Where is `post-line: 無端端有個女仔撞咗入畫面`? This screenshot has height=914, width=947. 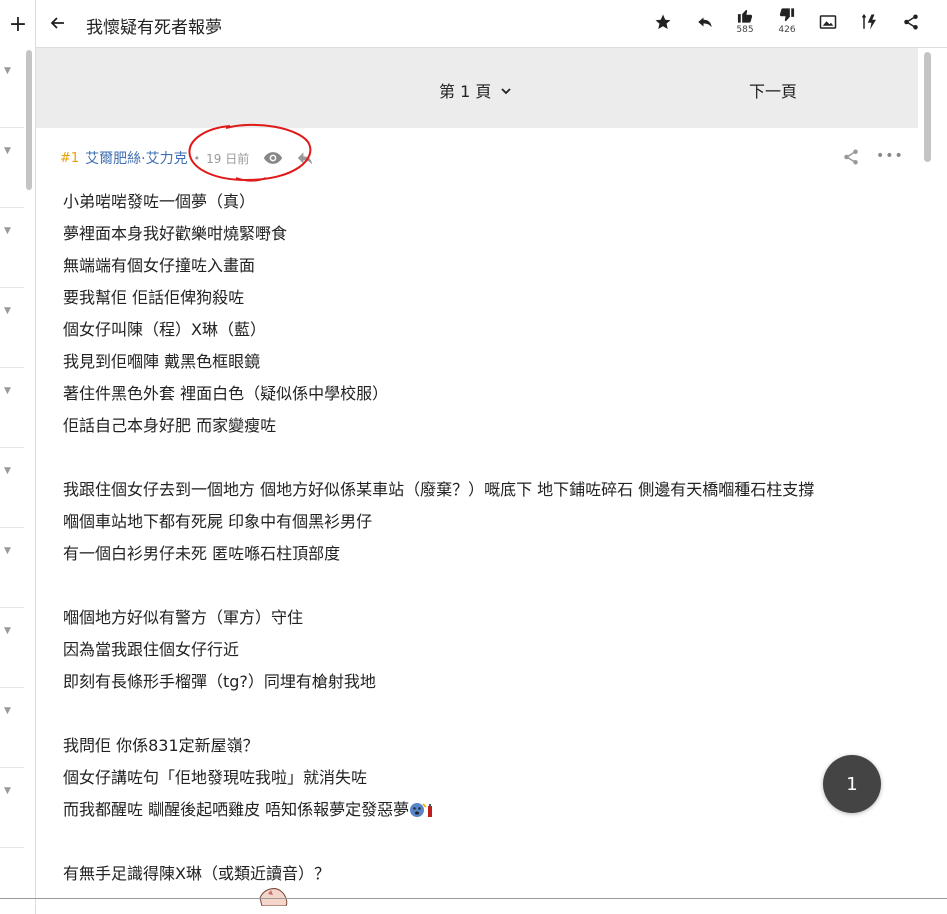 post-line: 無端端有個女仔撞咗入畫面 is located at coordinates (159, 265).